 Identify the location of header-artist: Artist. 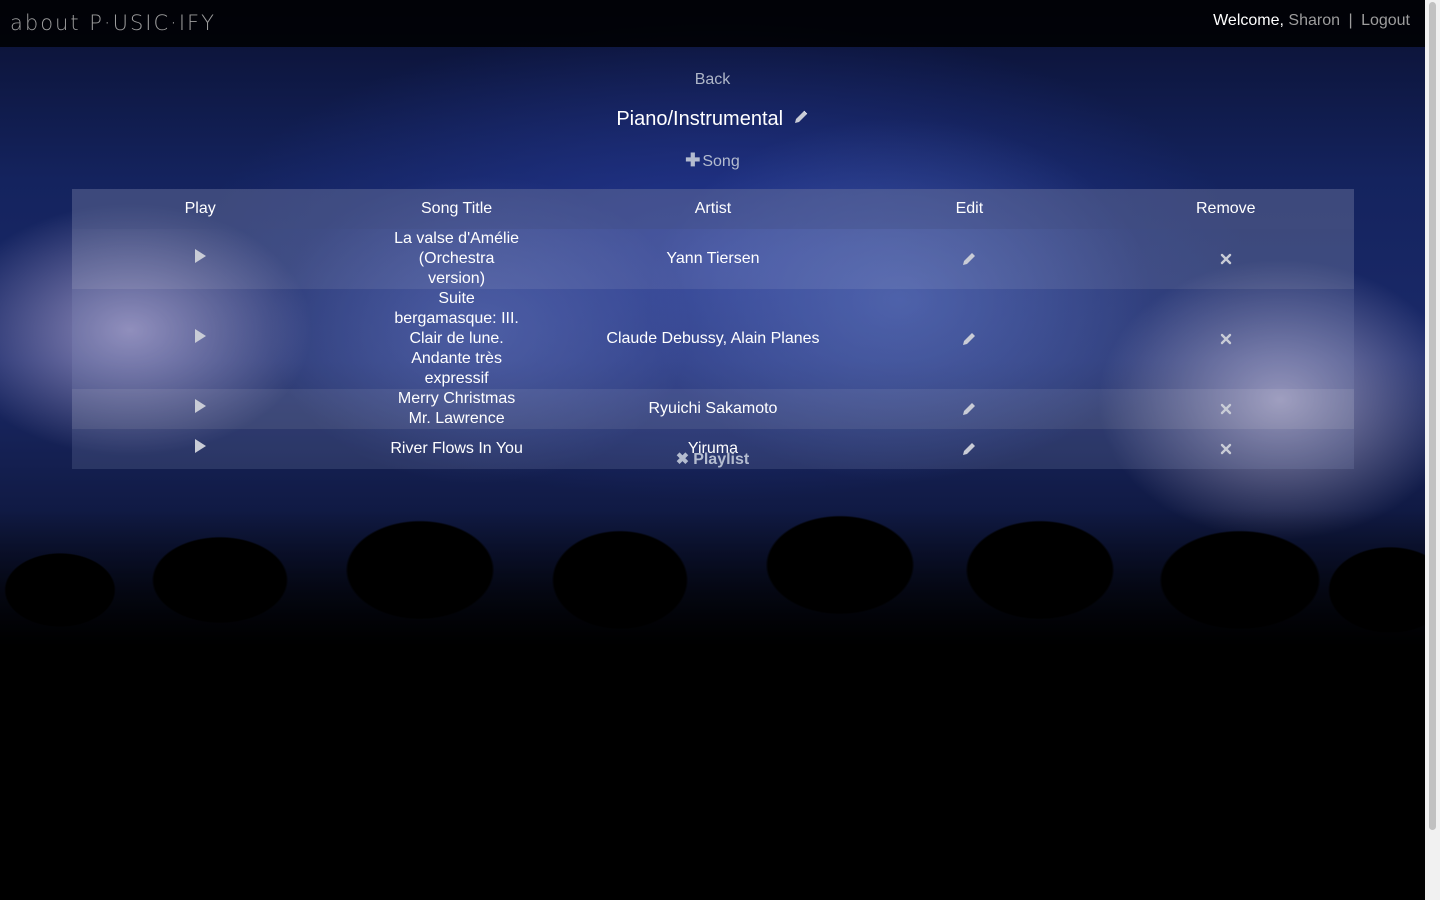
(713, 209).